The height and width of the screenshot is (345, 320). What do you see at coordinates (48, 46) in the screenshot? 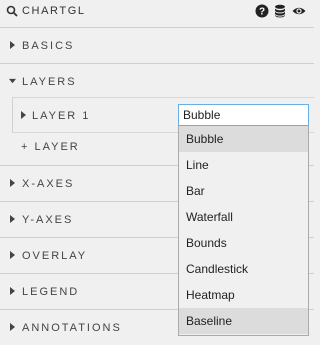
I see `section-label: BASICS` at bounding box center [48, 46].